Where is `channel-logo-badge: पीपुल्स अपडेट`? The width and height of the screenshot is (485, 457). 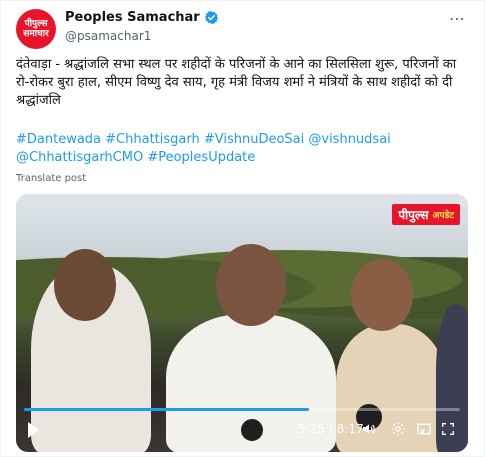
channel-logo-badge: पीपुल्स अपडेट is located at coordinates (426, 214).